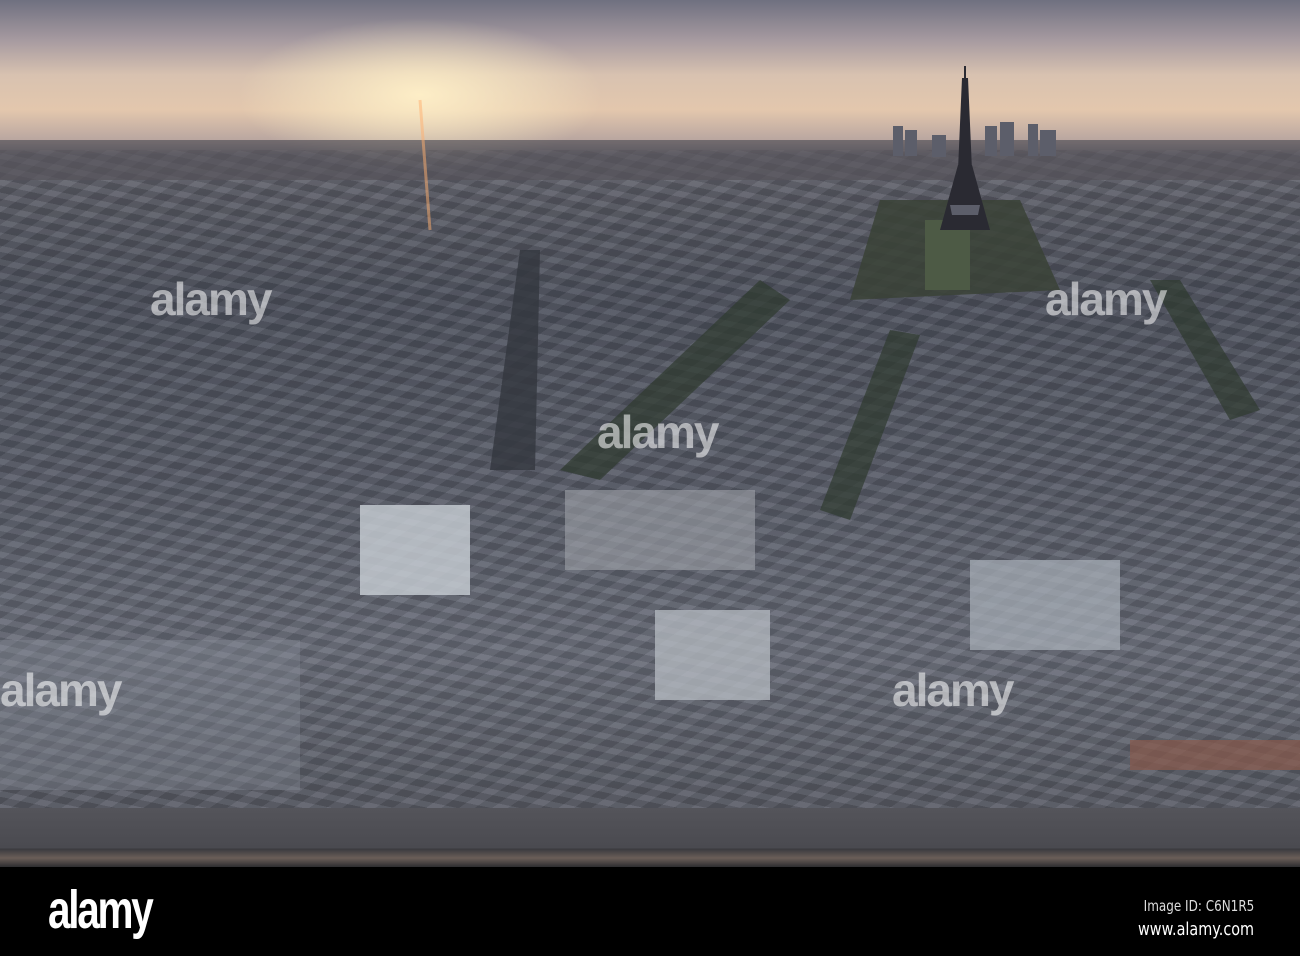  What do you see at coordinates (947, 255) in the screenshot?
I see `champ-de-mars-lawn` at bounding box center [947, 255].